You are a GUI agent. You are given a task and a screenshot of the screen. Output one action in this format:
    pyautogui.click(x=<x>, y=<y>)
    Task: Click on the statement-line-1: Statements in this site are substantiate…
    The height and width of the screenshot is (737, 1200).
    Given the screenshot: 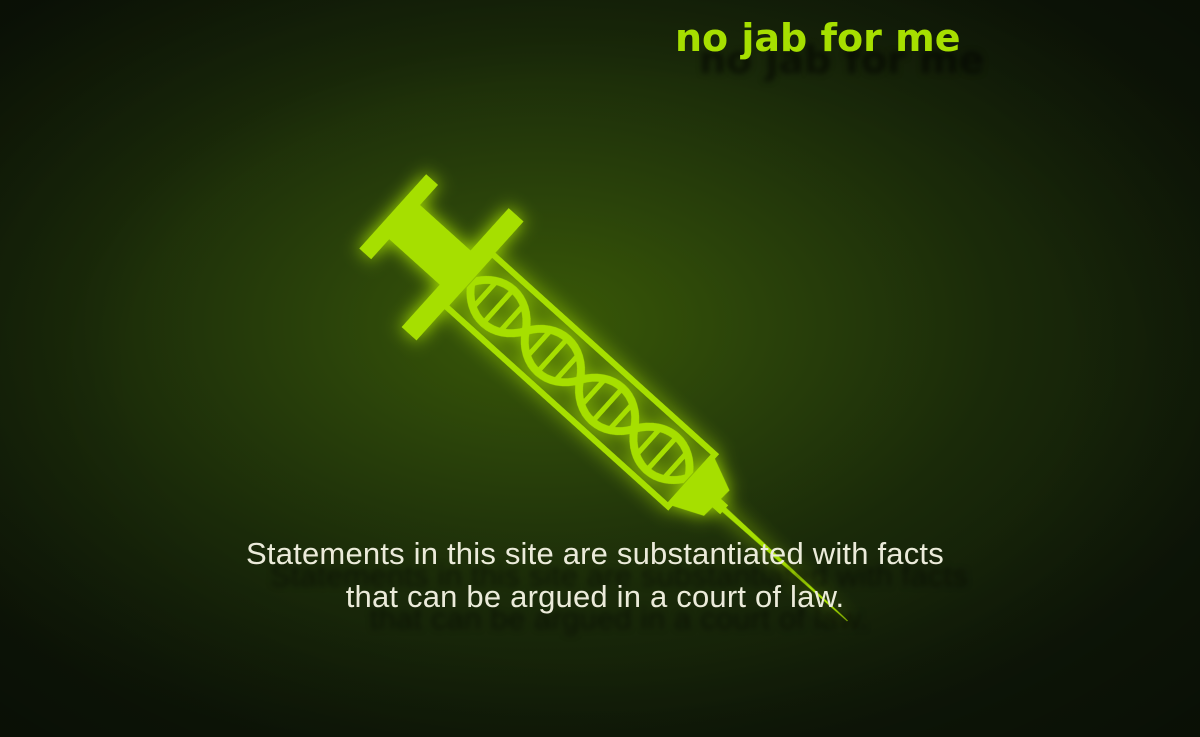 What is the action you would take?
    pyautogui.click(x=595, y=553)
    